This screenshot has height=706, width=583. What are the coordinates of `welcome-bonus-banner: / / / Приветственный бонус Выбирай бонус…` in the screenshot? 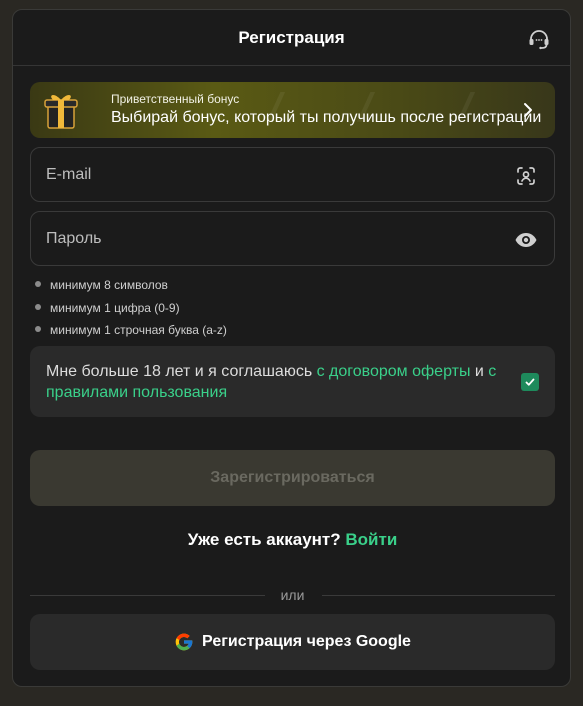 It's located at (292, 110).